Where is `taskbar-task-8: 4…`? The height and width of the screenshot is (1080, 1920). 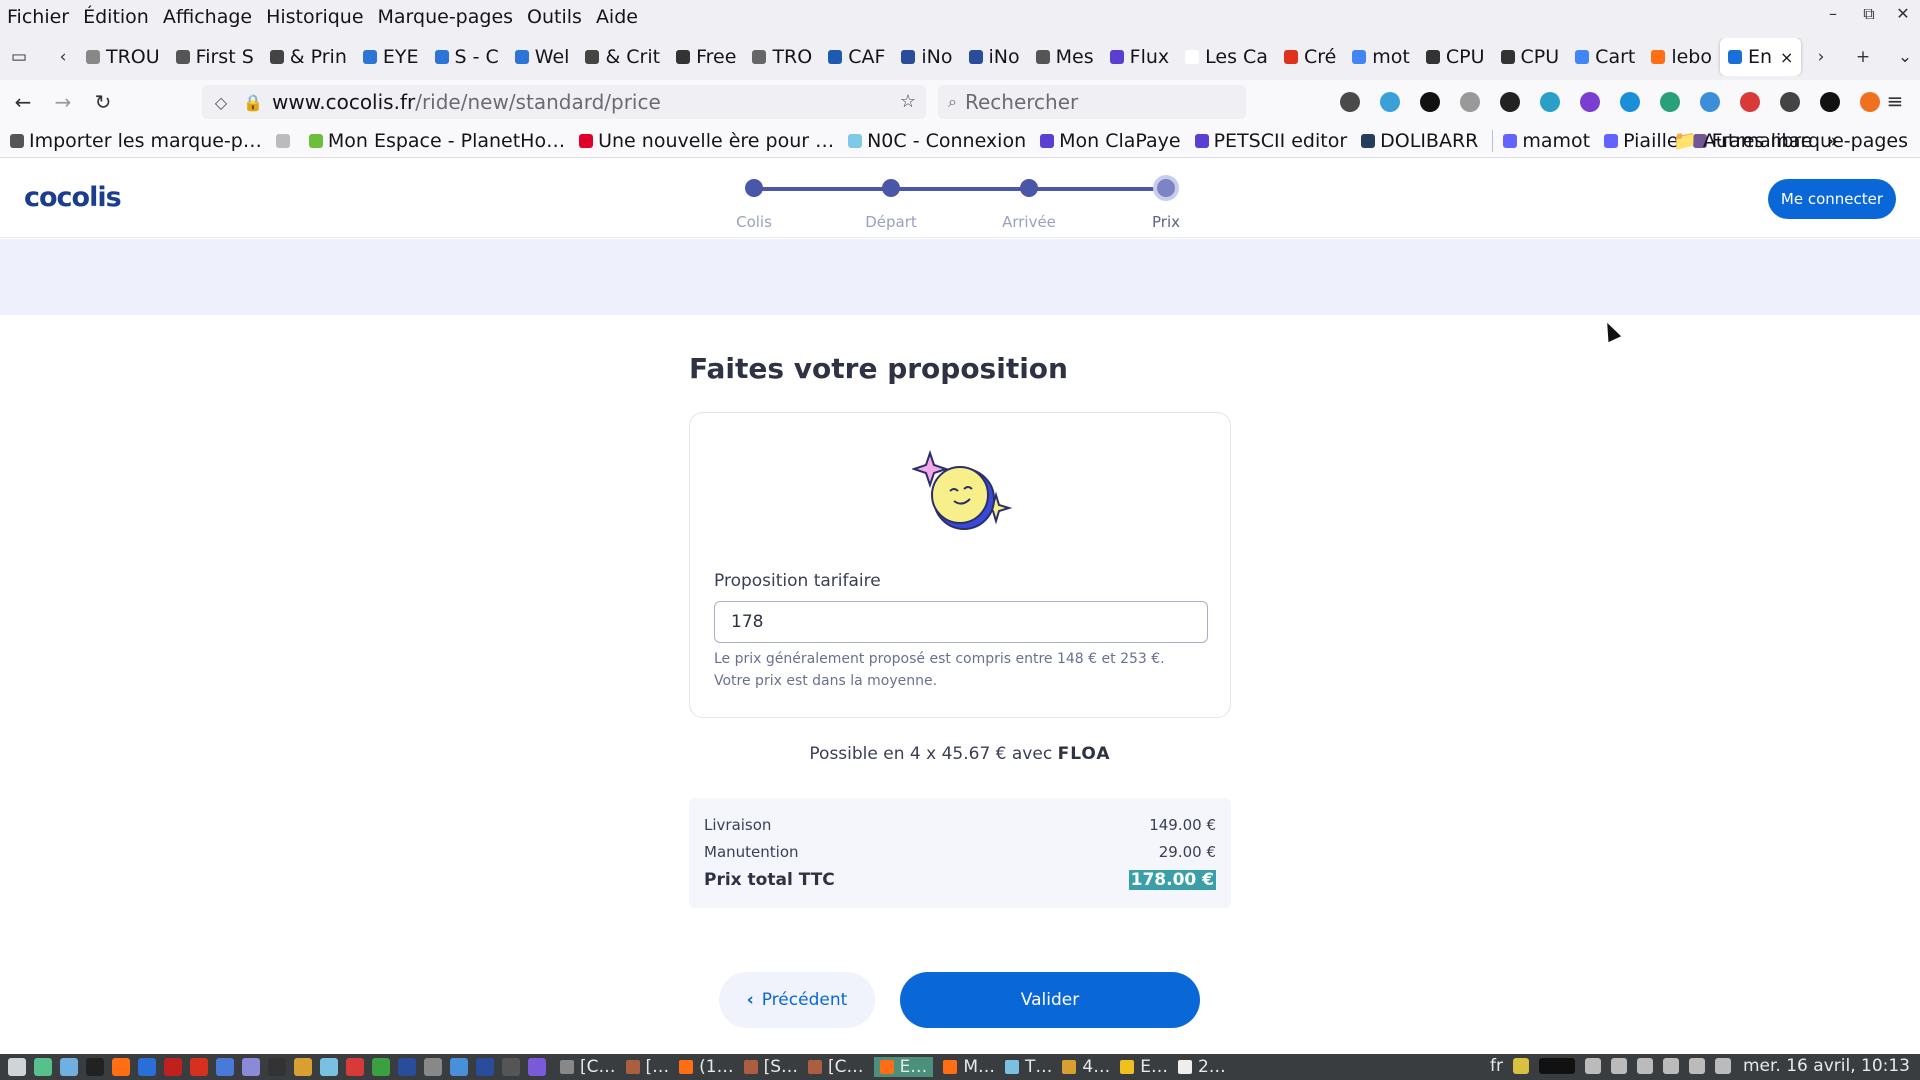
taskbar-task-8: 4… is located at coordinates (1086, 1067).